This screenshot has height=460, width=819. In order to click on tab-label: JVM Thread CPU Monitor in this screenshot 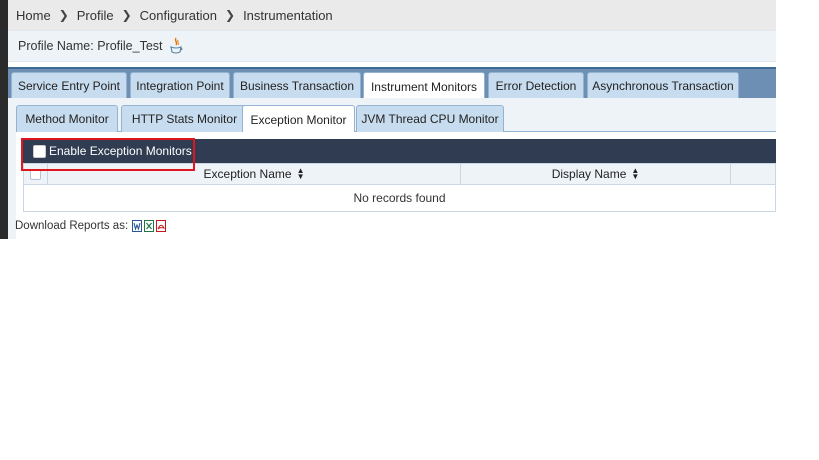, I will do `click(430, 119)`.